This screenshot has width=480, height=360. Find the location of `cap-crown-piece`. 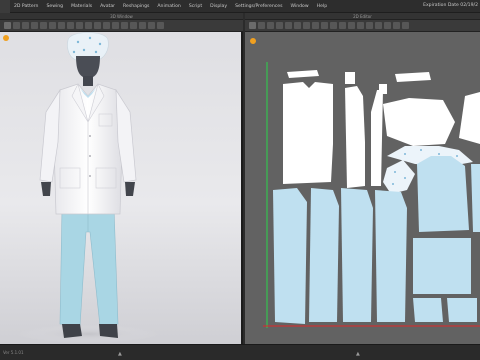

cap-crown-piece is located at coordinates (399, 177).